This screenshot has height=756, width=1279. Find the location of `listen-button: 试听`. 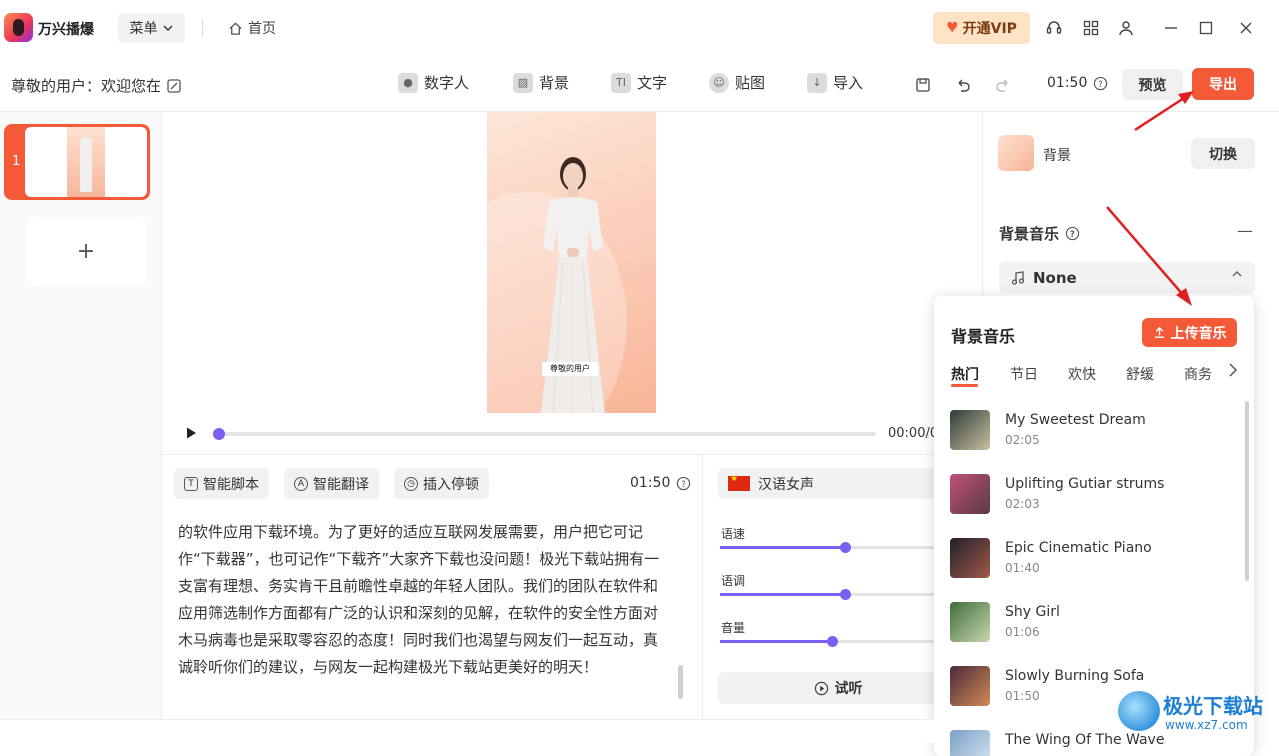

listen-button: 试听 is located at coordinates (838, 688).